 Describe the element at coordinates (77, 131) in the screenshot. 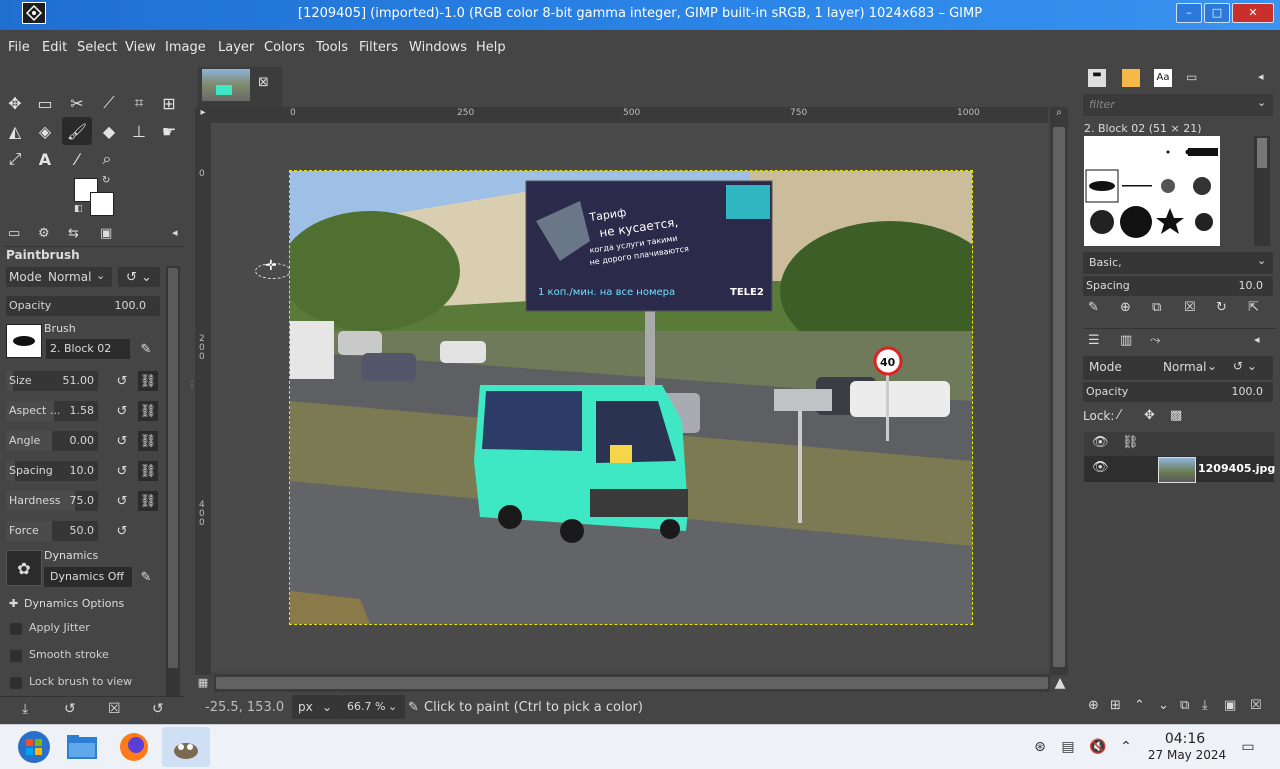

I see `paintbrush-tool-icon: 🖌` at that location.